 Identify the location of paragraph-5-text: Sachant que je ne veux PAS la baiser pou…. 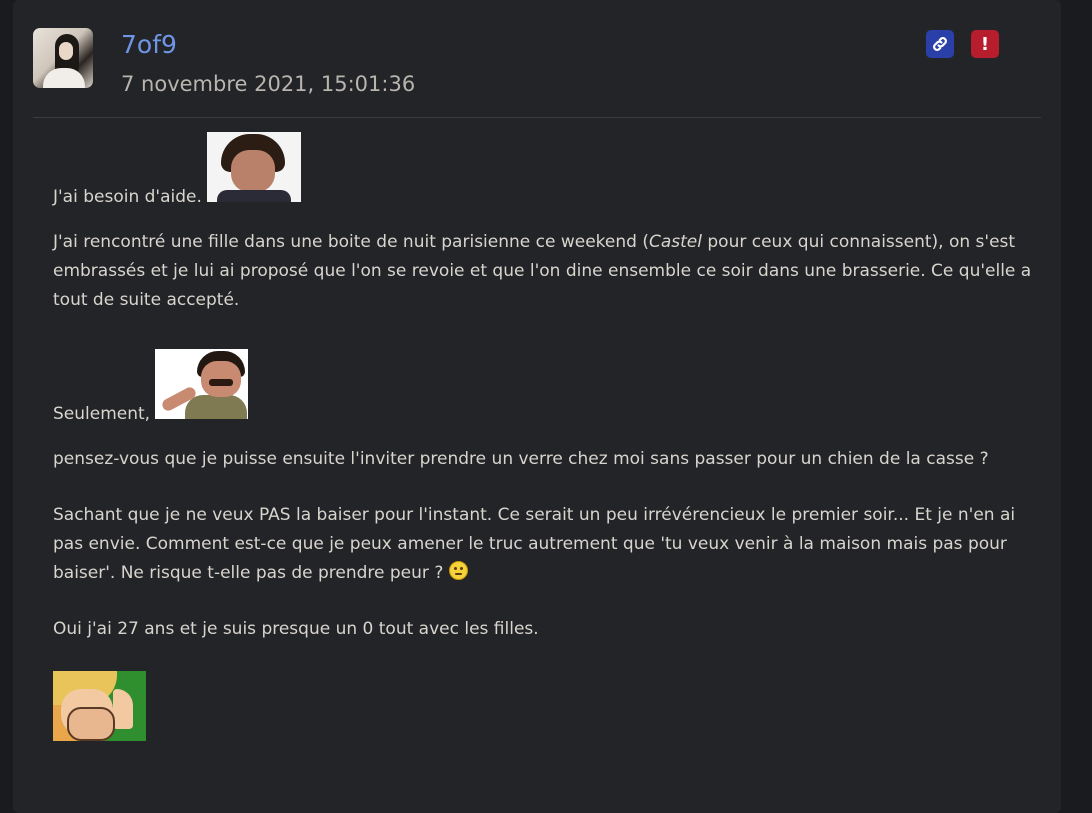
(534, 544).